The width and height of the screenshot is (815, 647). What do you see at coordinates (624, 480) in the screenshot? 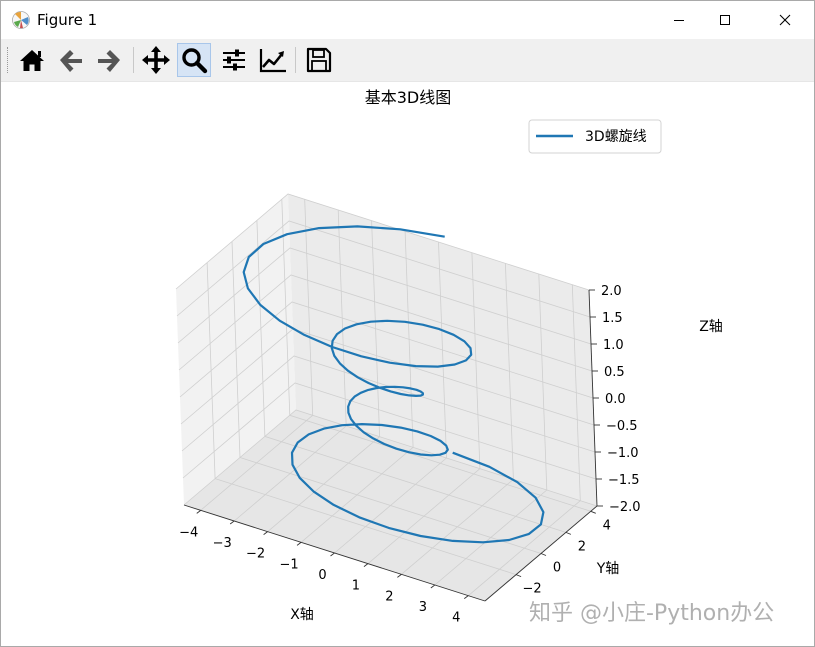
I see `z-tick-label: −1.5` at bounding box center [624, 480].